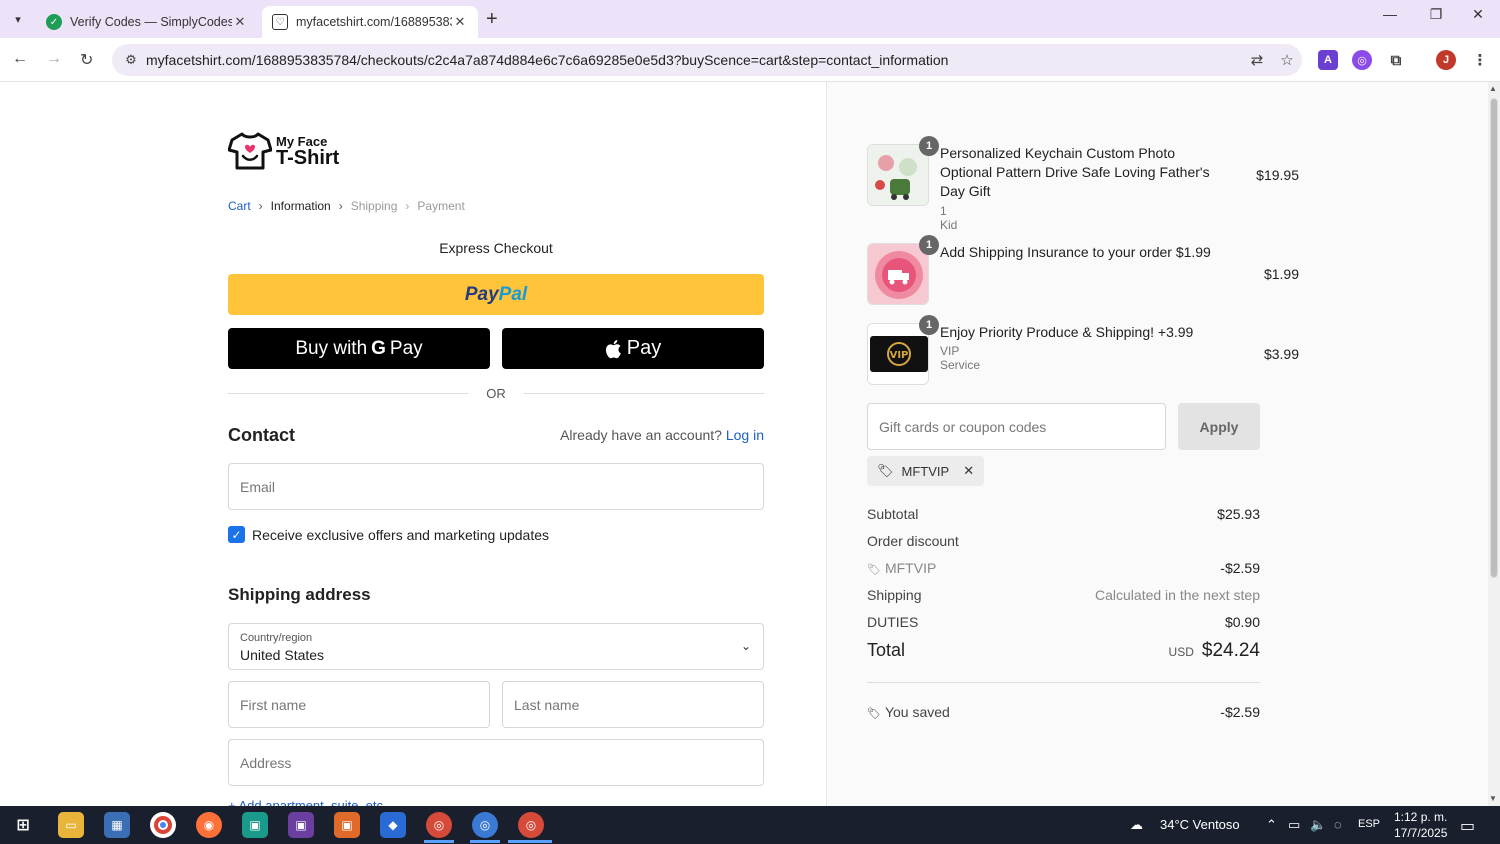  I want to click on add-apartment-link: + Add apartment, suite, etc., so click(307, 802).